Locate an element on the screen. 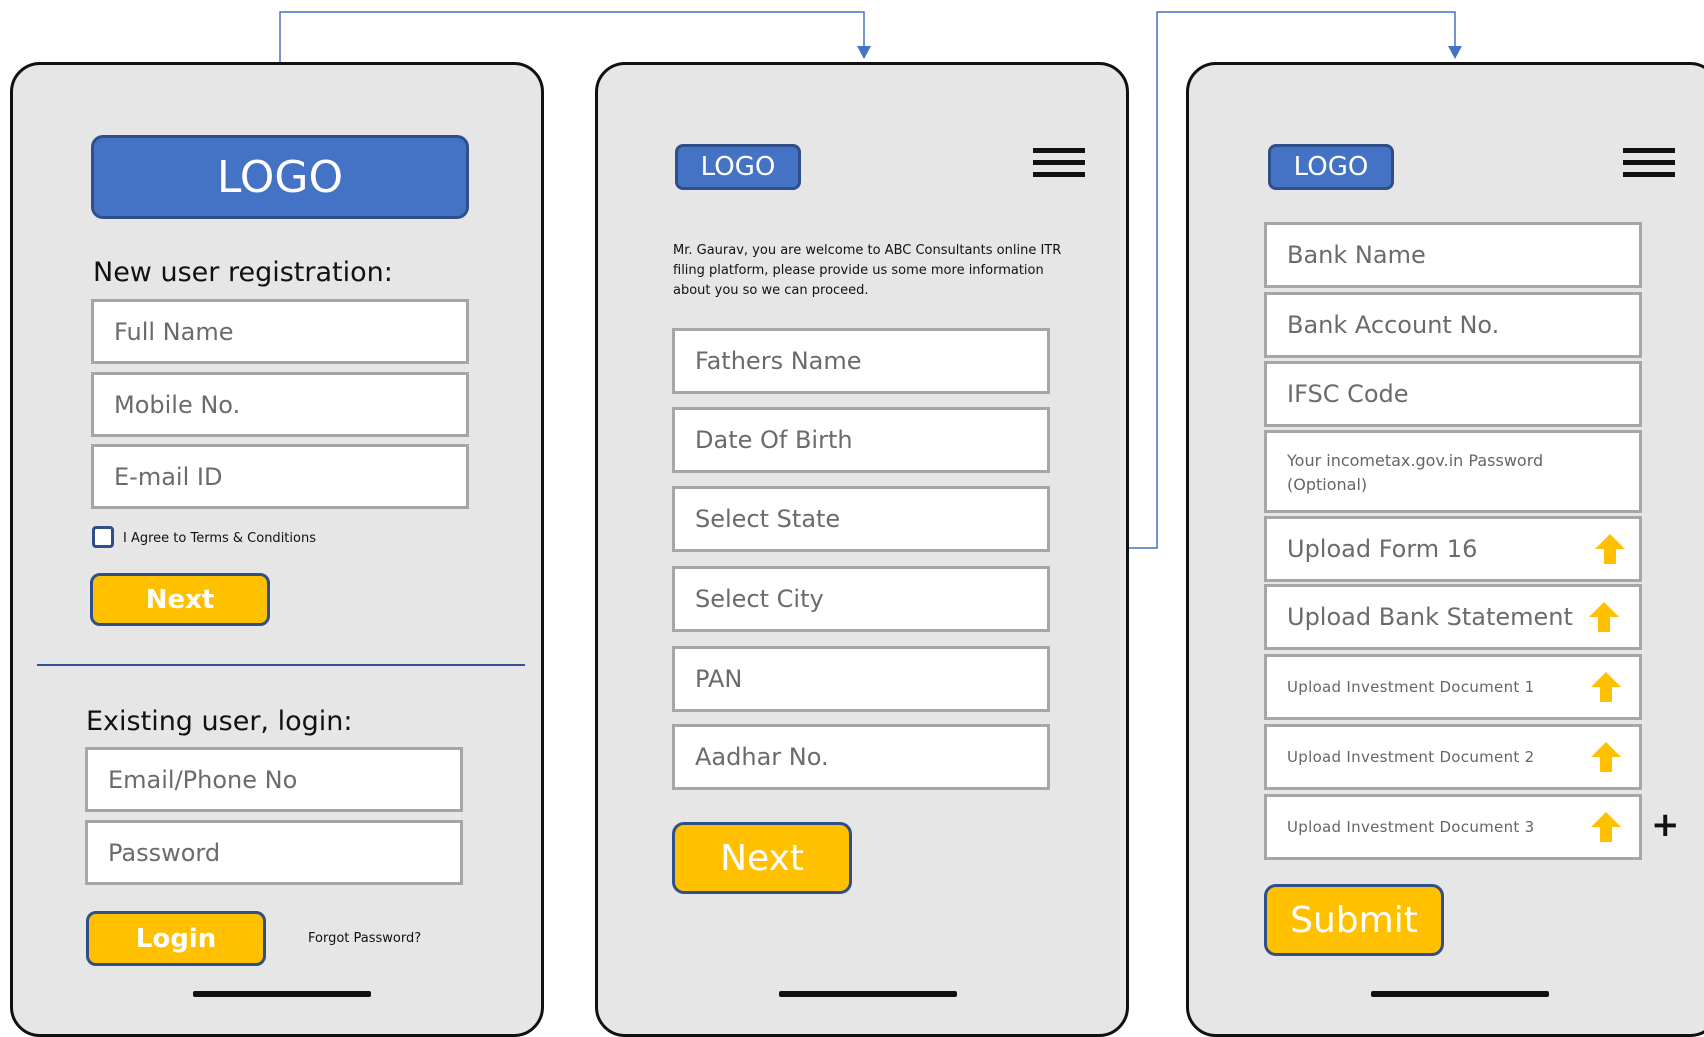 The width and height of the screenshot is (1704, 1037). section-divider is located at coordinates (281, 665).